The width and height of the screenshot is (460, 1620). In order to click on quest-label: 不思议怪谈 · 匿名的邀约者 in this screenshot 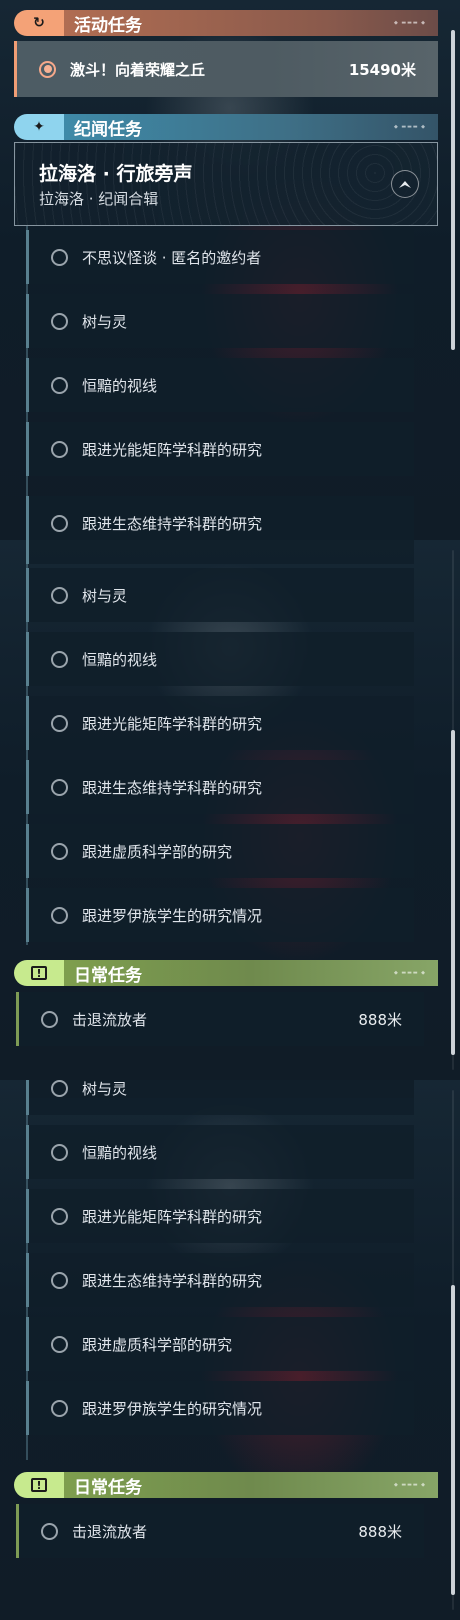, I will do `click(172, 257)`.